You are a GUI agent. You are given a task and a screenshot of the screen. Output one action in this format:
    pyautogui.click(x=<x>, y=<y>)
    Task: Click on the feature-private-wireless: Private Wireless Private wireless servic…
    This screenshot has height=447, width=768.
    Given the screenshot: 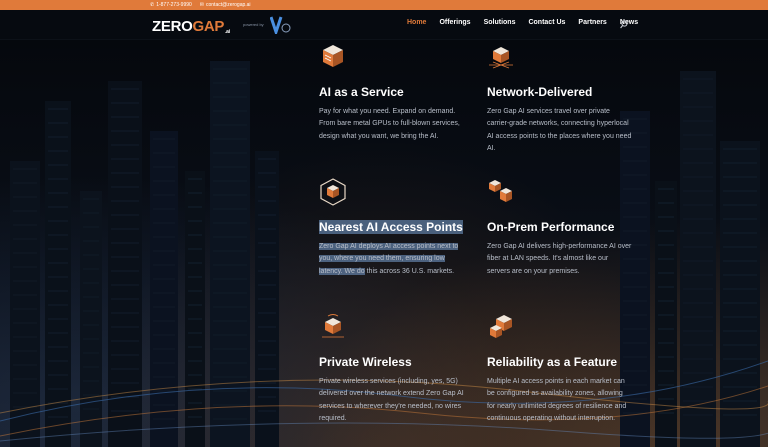 What is the action you would take?
    pyautogui.click(x=391, y=369)
    